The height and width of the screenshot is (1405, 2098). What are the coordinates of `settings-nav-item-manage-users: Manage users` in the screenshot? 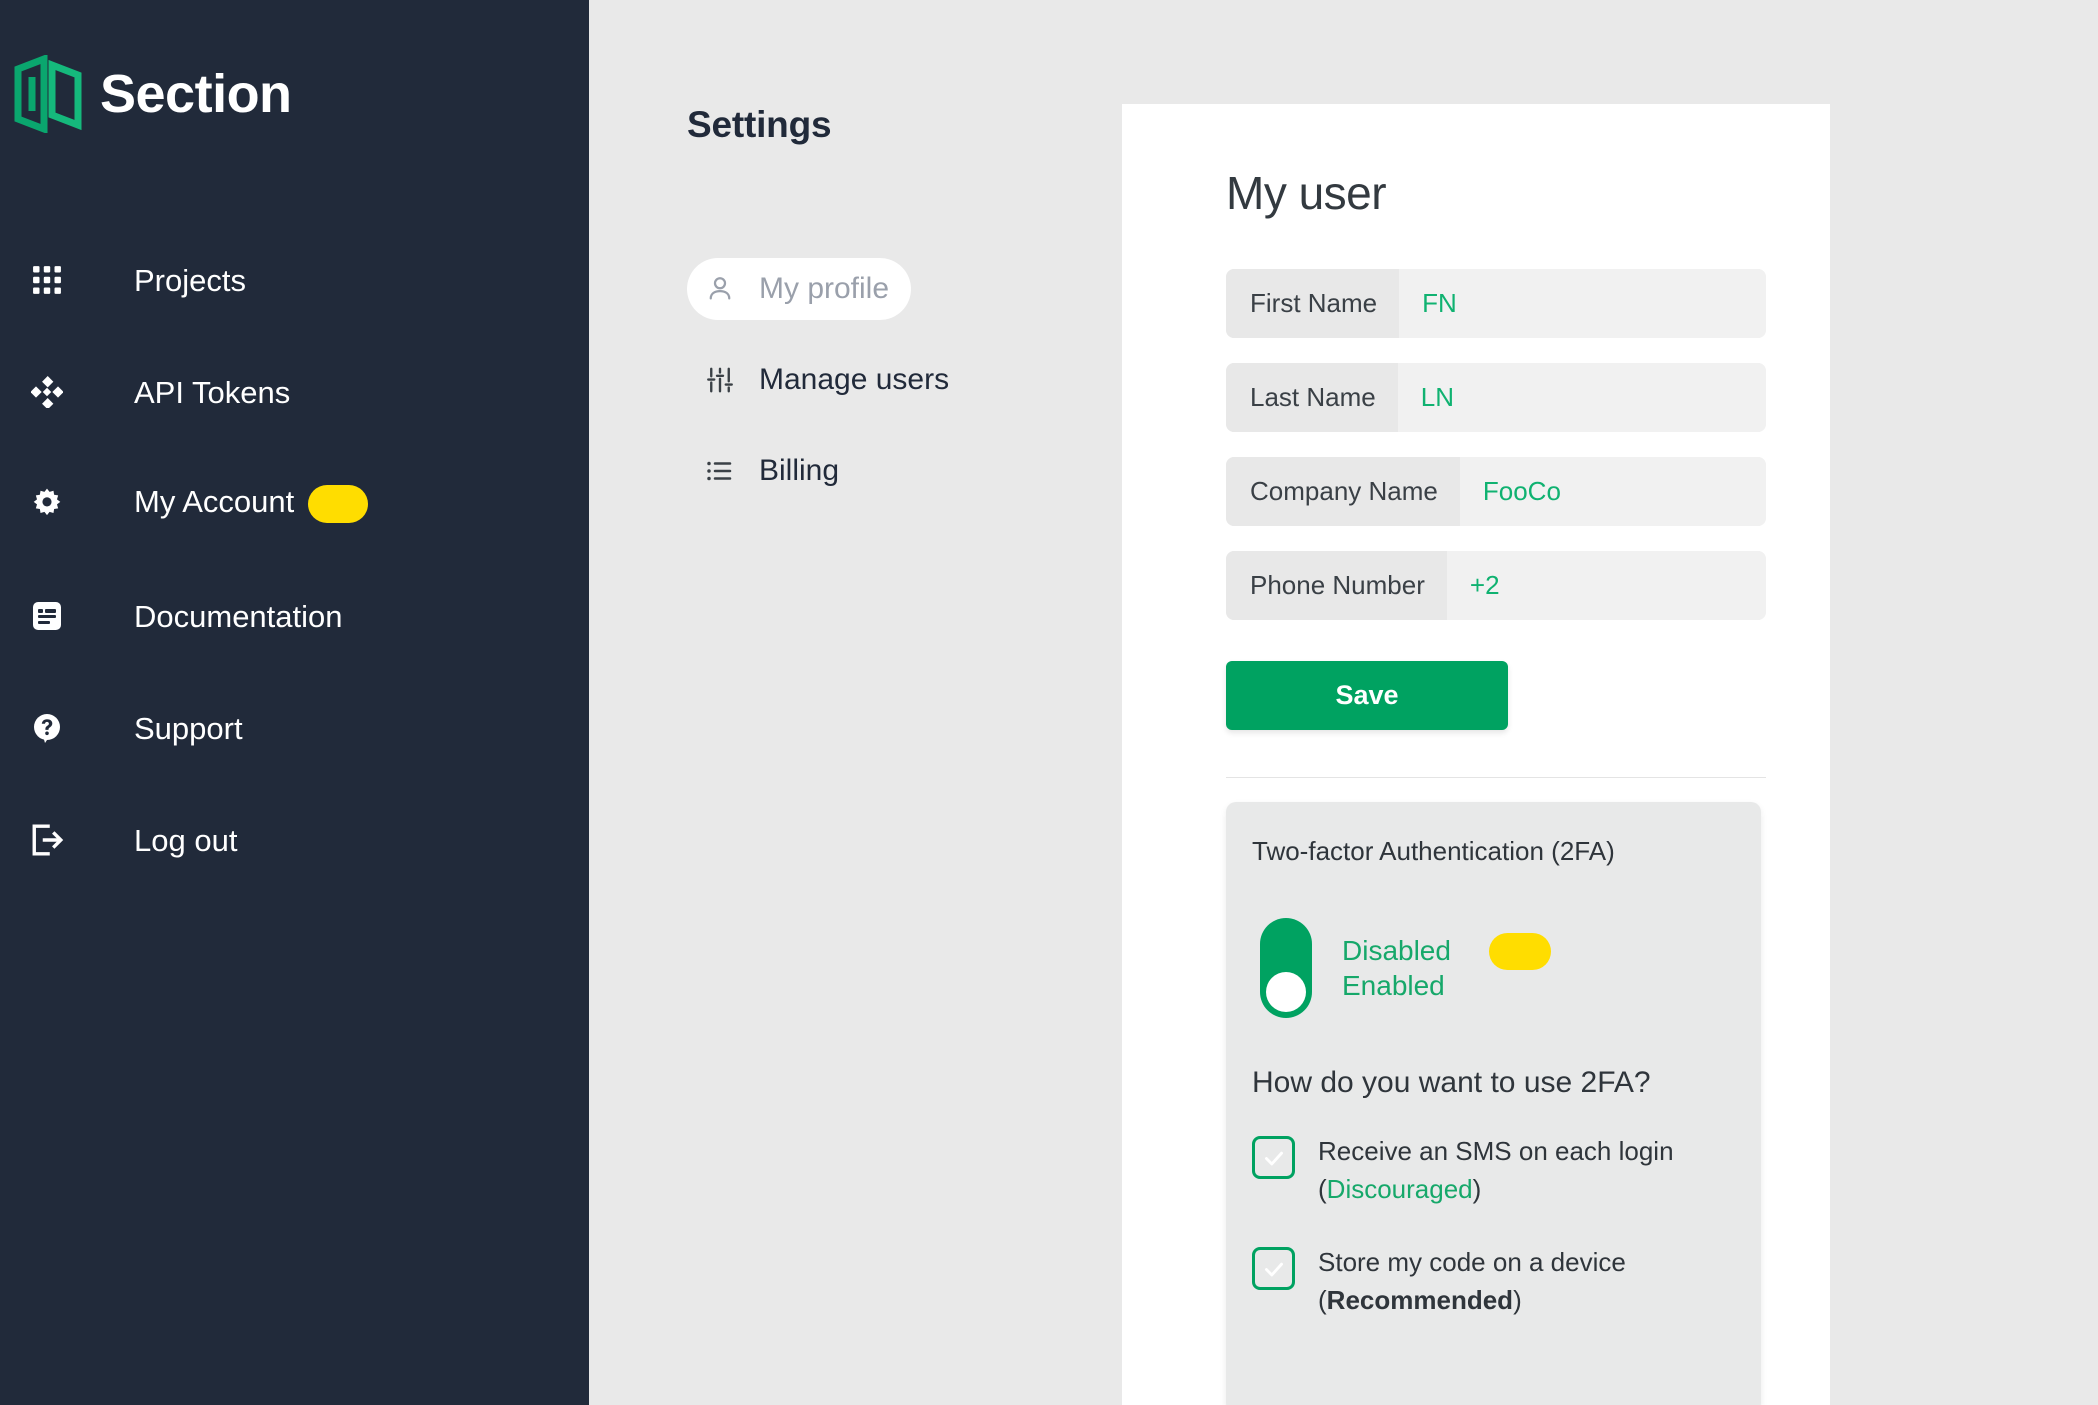 It's located at (818, 380).